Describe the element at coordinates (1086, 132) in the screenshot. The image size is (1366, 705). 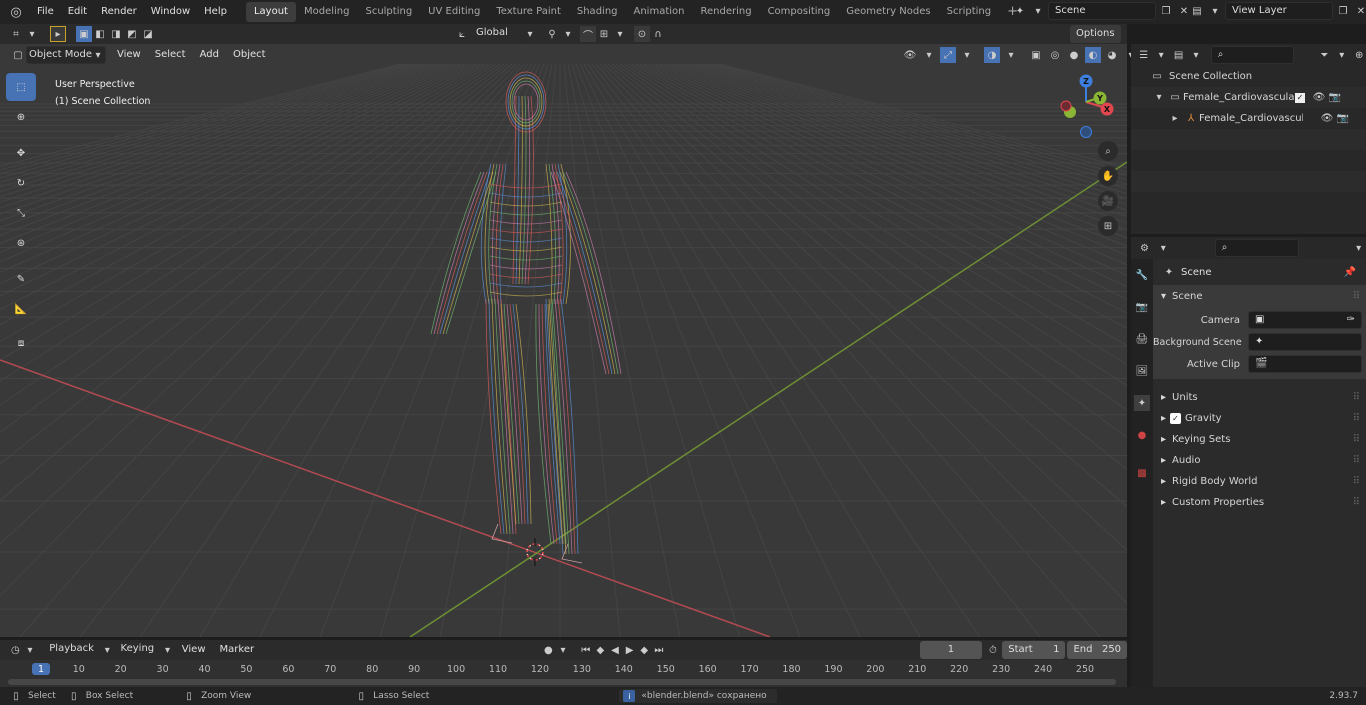
I see `neg-z-icon` at that location.